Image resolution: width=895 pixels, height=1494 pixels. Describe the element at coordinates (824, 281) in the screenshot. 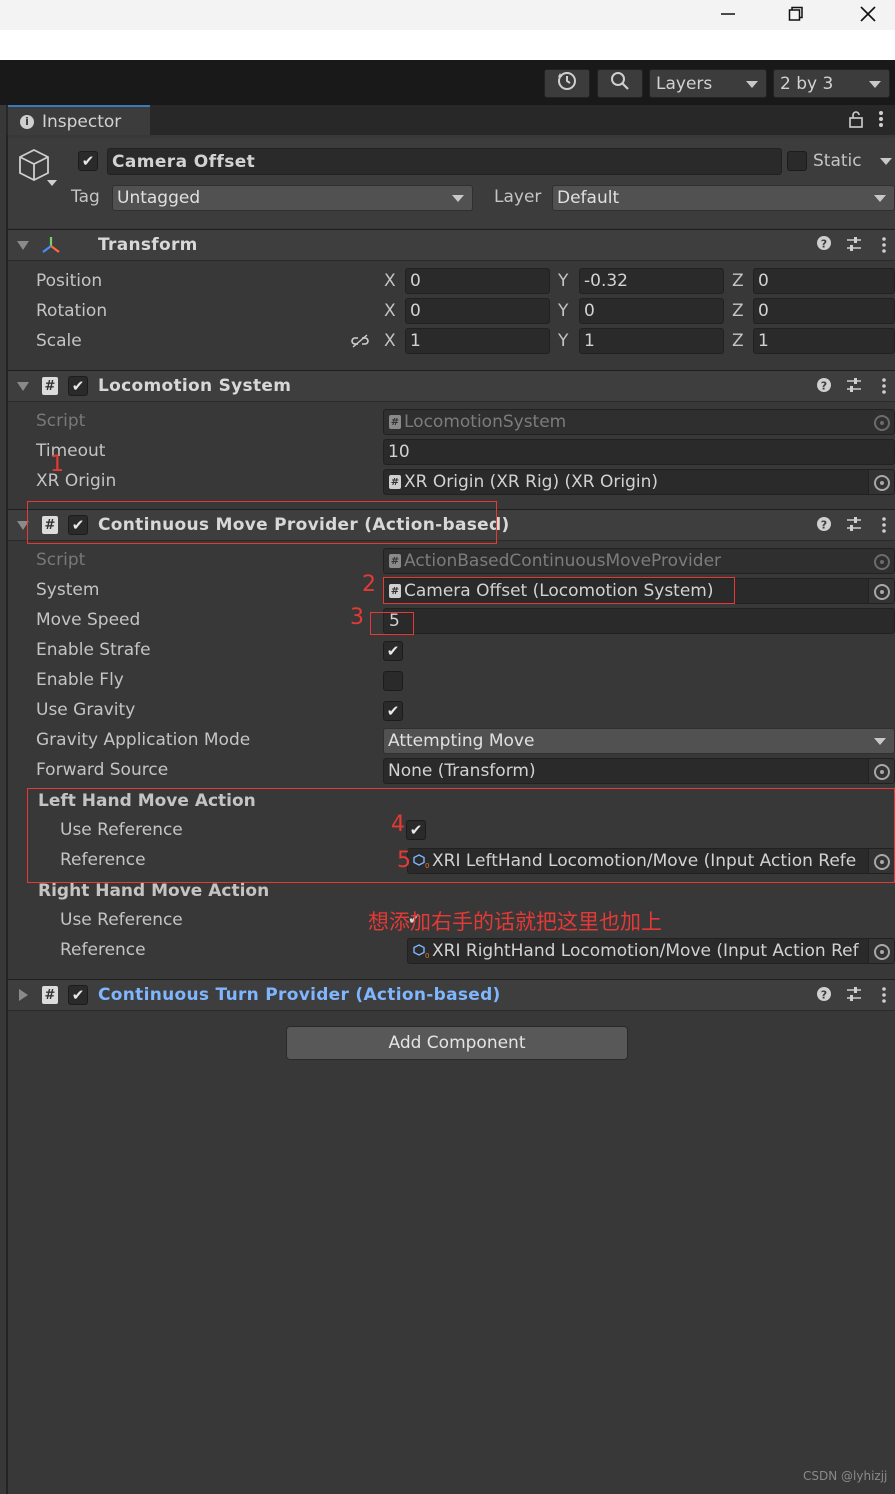

I see `position-z-field: 0` at that location.